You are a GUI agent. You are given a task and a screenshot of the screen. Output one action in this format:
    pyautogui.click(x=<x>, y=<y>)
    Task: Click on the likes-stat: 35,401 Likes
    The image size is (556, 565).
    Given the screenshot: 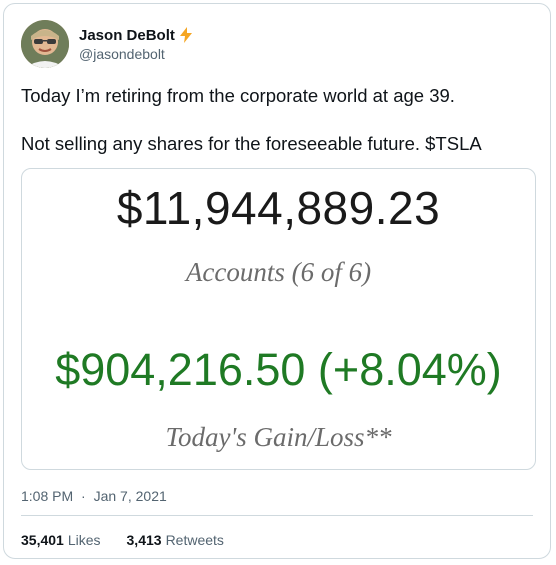 What is the action you would take?
    pyautogui.click(x=61, y=540)
    